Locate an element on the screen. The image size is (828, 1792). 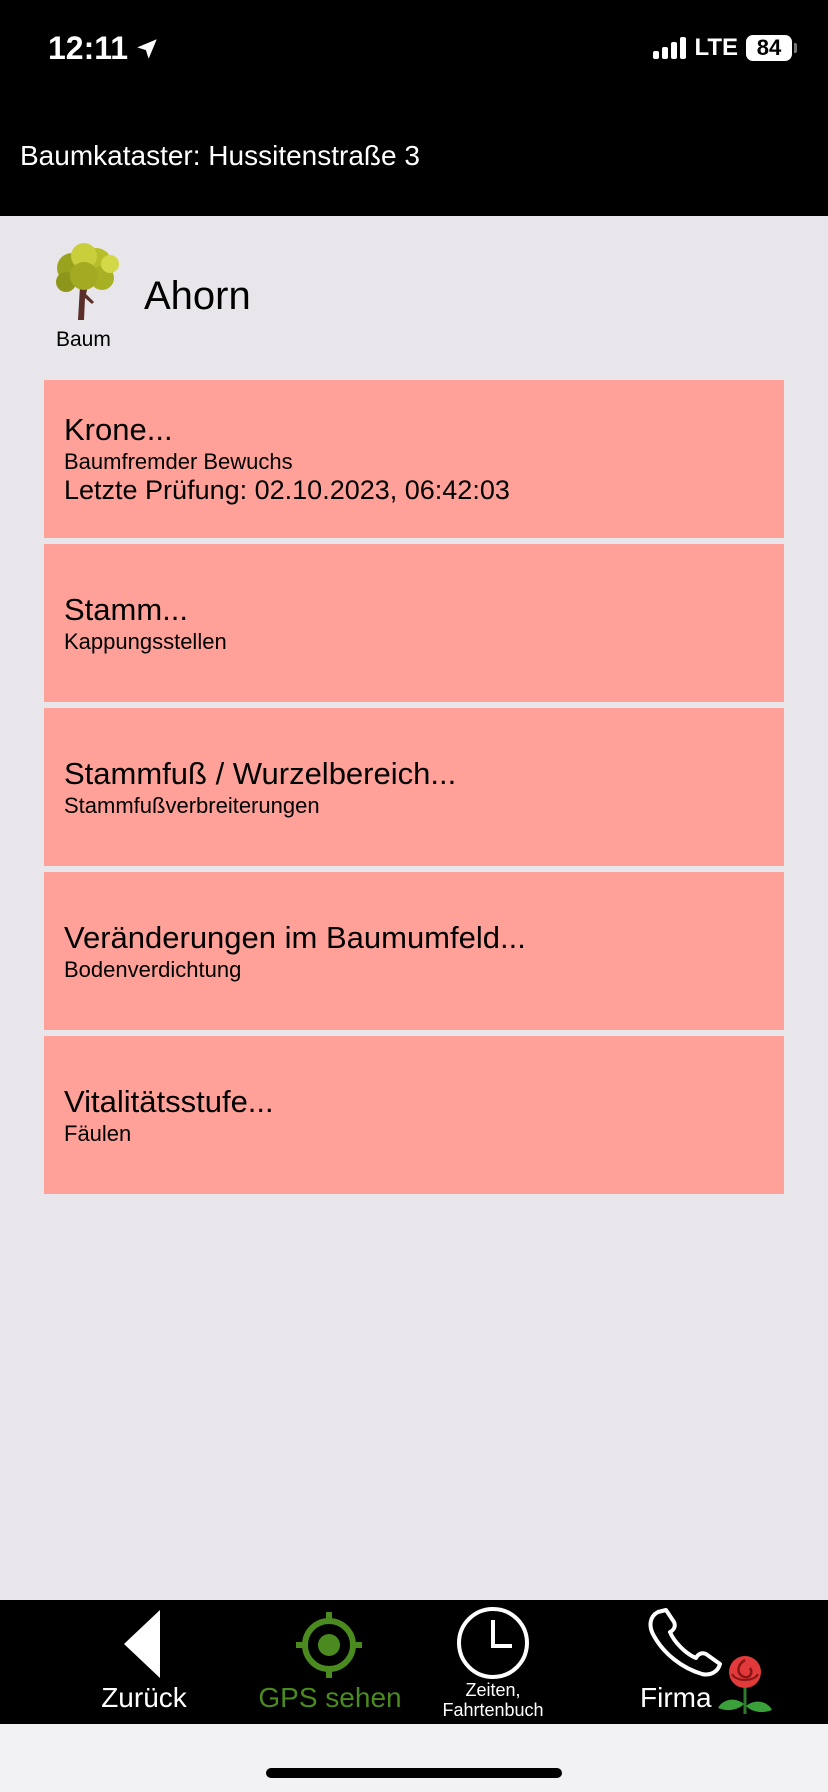
title-bar: Baumkataster: Hussitenstraße 3 is located at coordinates (414, 158).